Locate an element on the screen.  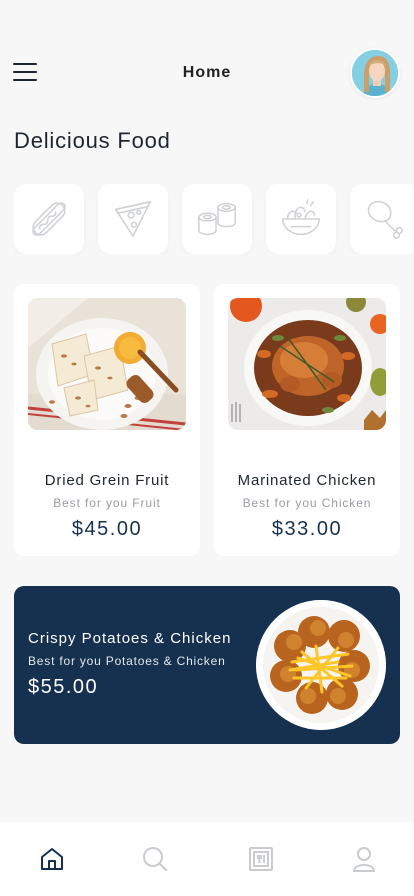
category-list is located at coordinates (214, 219).